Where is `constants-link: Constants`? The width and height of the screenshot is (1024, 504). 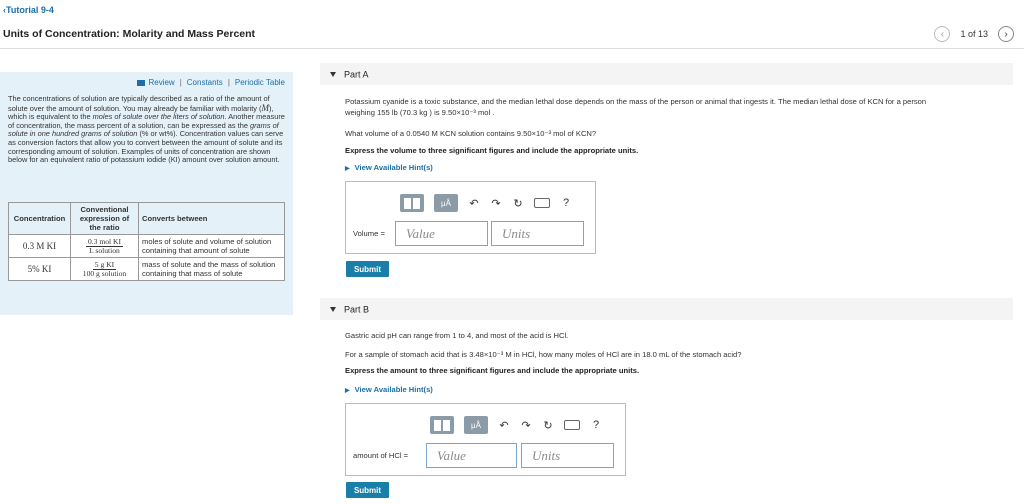
constants-link: Constants is located at coordinates (205, 82).